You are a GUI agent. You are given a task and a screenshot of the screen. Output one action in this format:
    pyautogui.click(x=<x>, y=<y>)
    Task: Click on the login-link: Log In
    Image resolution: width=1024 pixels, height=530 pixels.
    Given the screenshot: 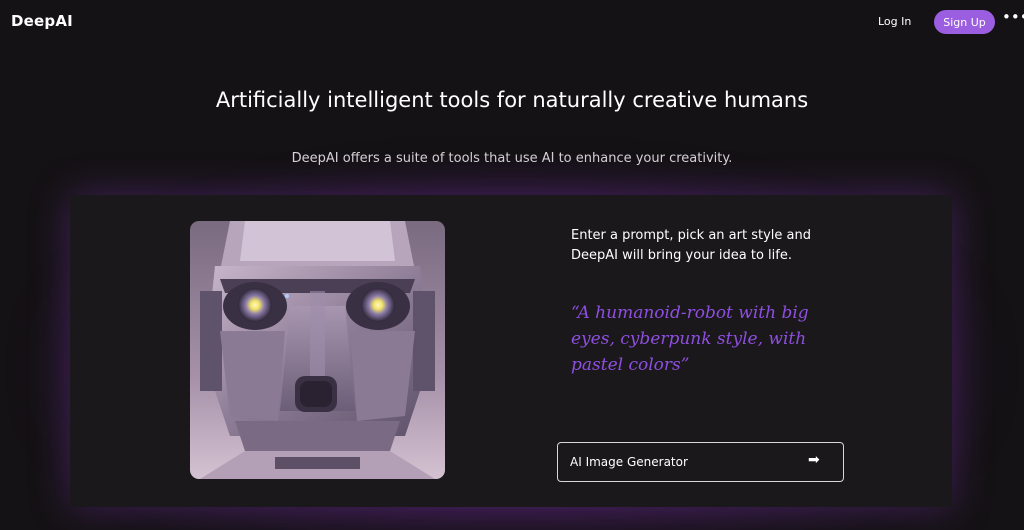 What is the action you would take?
    pyautogui.click(x=894, y=21)
    